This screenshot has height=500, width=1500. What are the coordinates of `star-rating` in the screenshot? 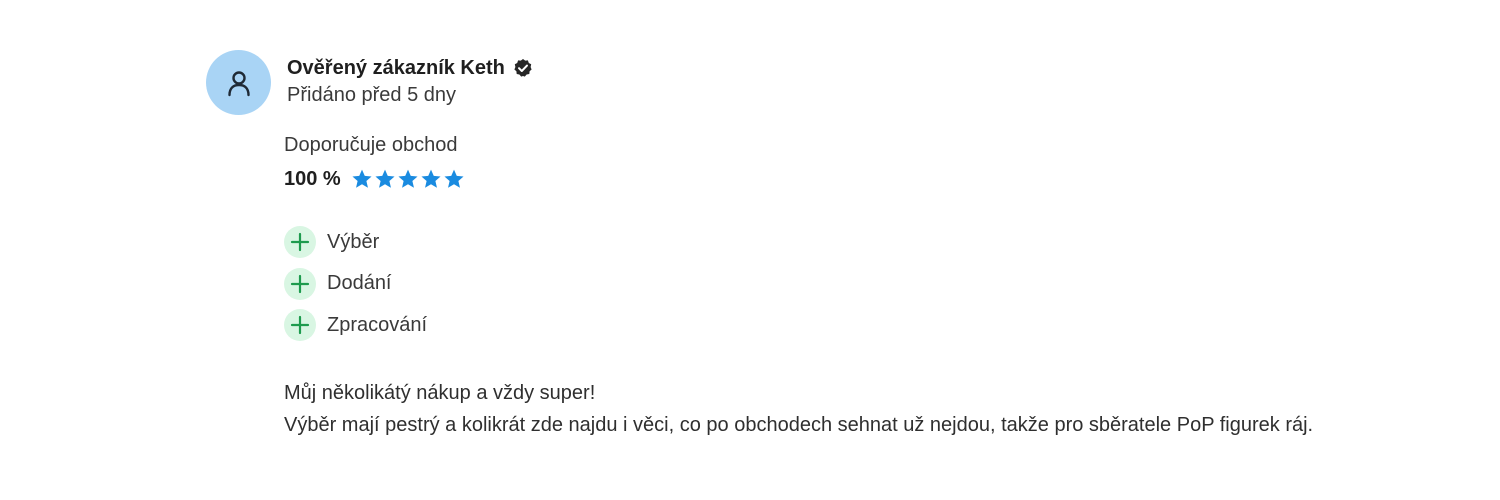 It's located at (408, 179).